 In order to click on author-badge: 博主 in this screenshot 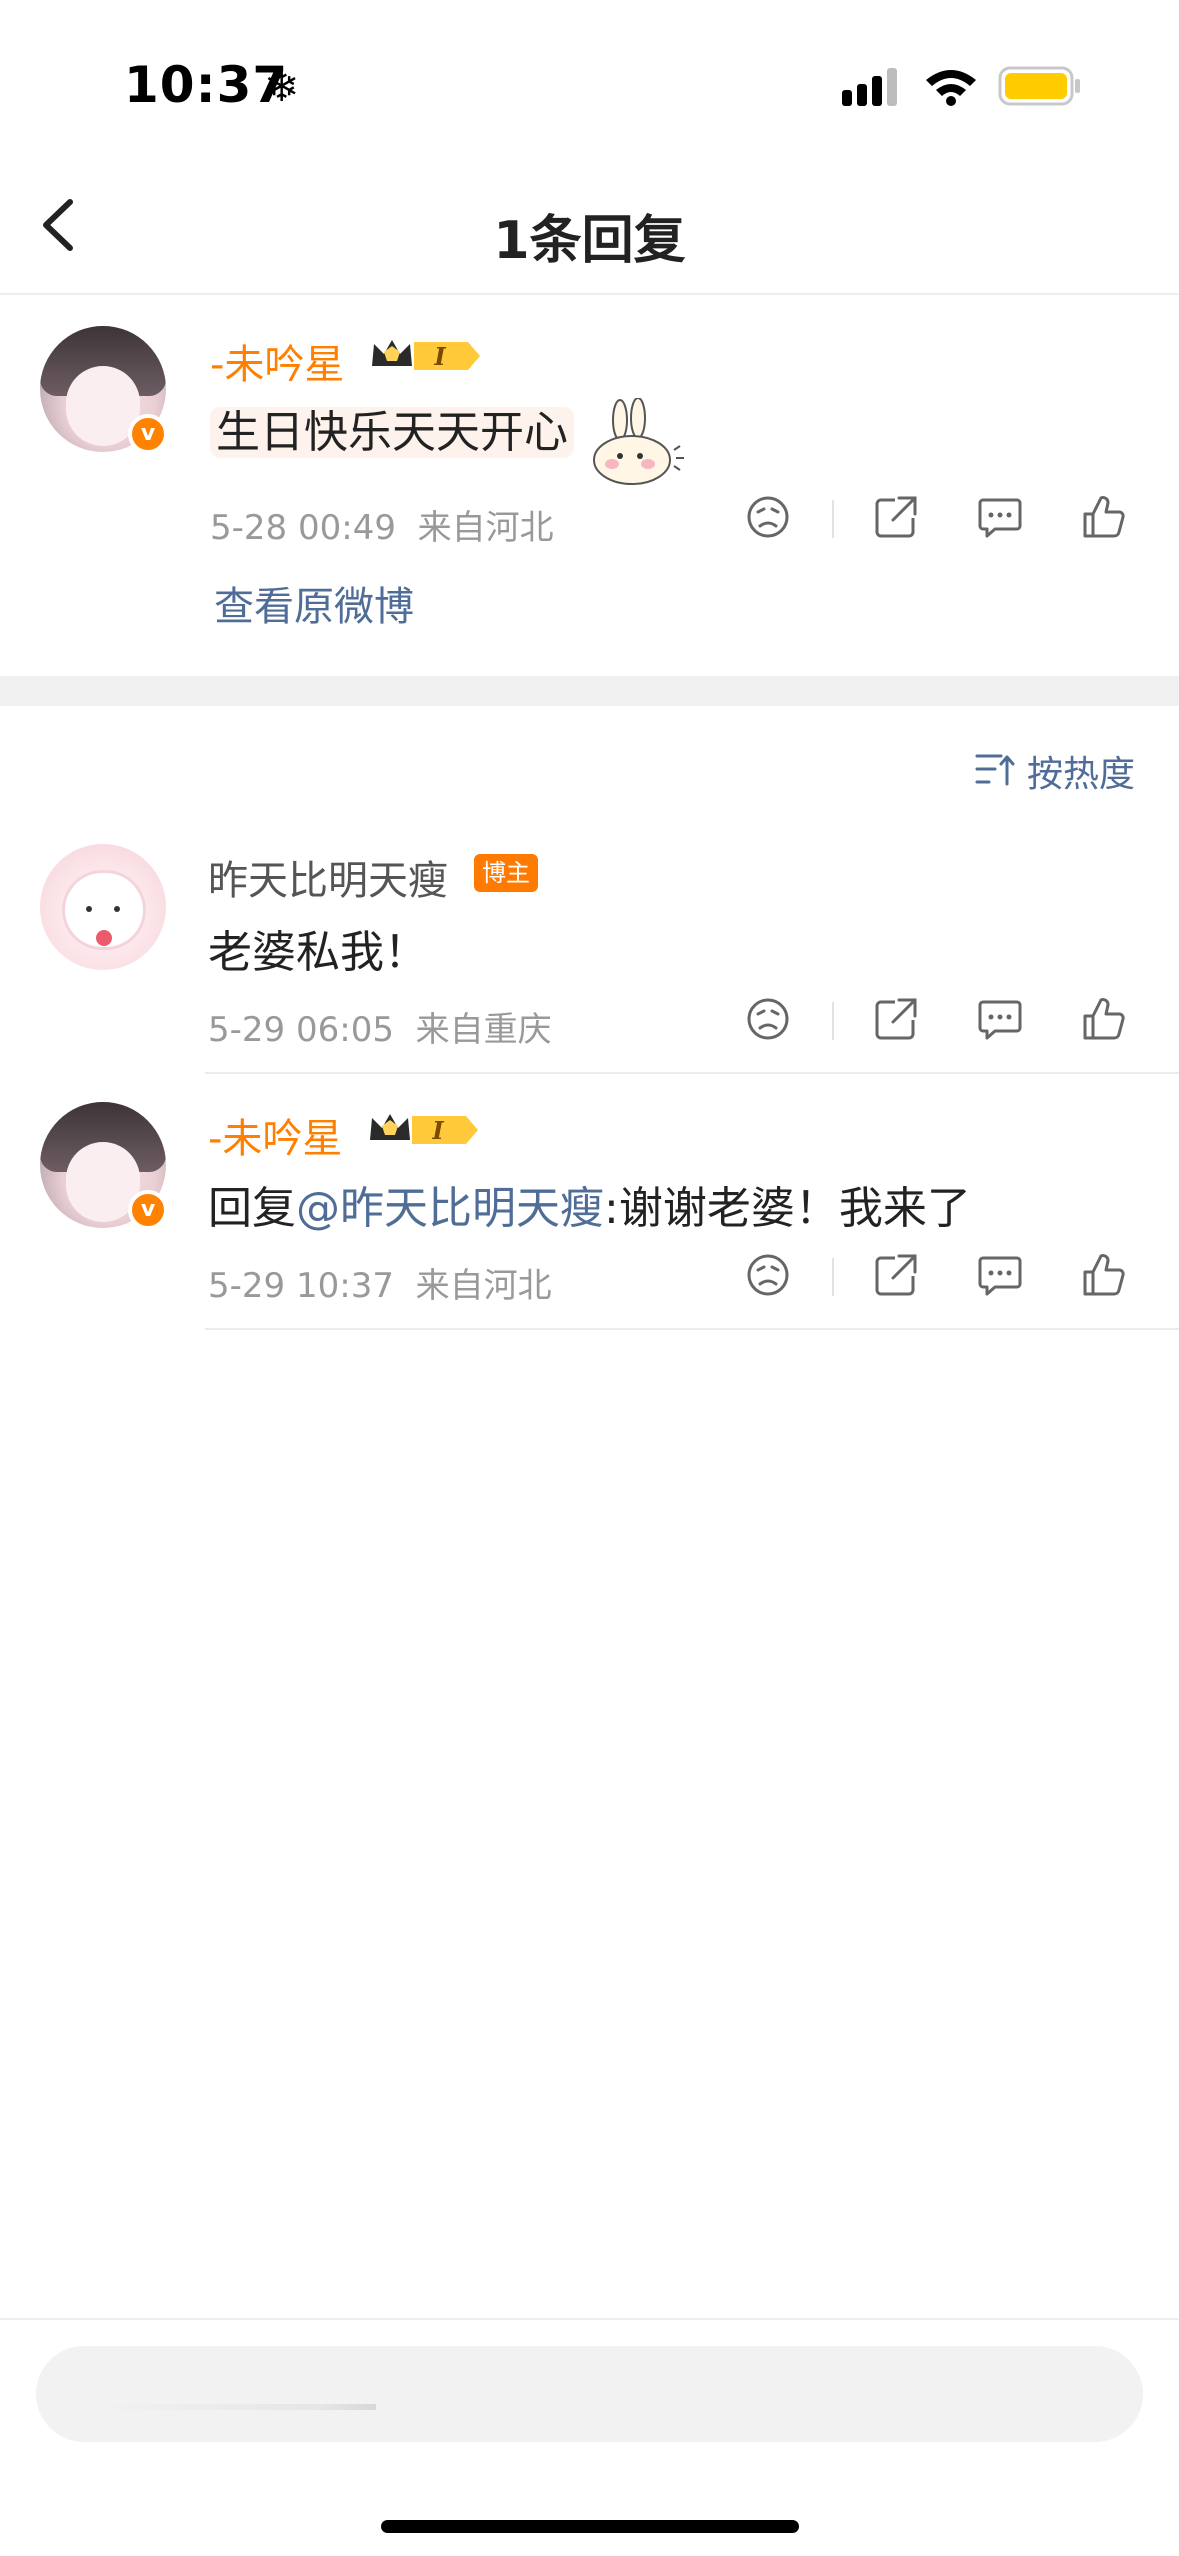, I will do `click(506, 873)`.